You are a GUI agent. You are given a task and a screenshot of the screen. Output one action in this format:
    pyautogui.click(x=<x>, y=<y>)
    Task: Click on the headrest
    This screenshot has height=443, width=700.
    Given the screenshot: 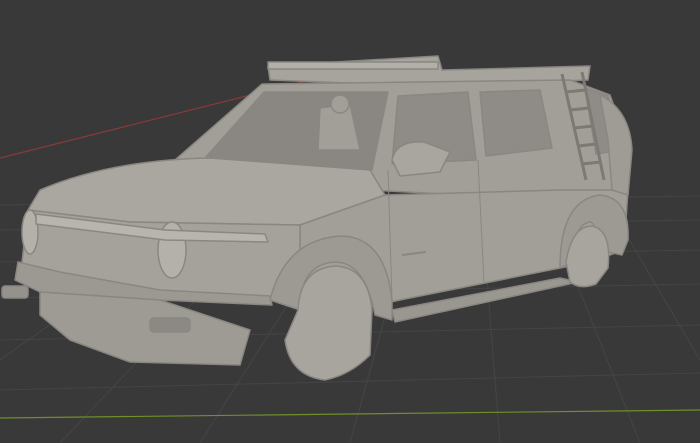 What is the action you would take?
    pyautogui.click(x=340, y=104)
    